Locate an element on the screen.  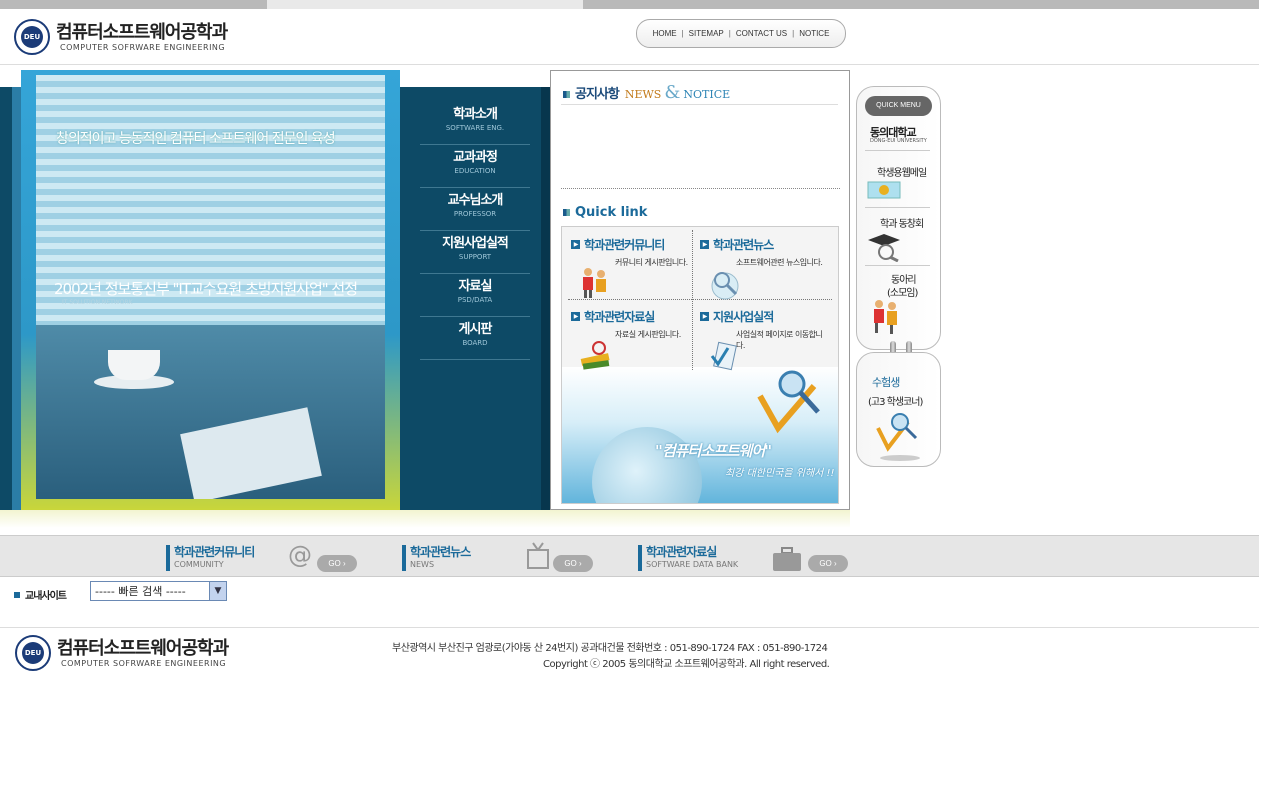
nav-contact-link: CONTACT US is located at coordinates (761, 33).